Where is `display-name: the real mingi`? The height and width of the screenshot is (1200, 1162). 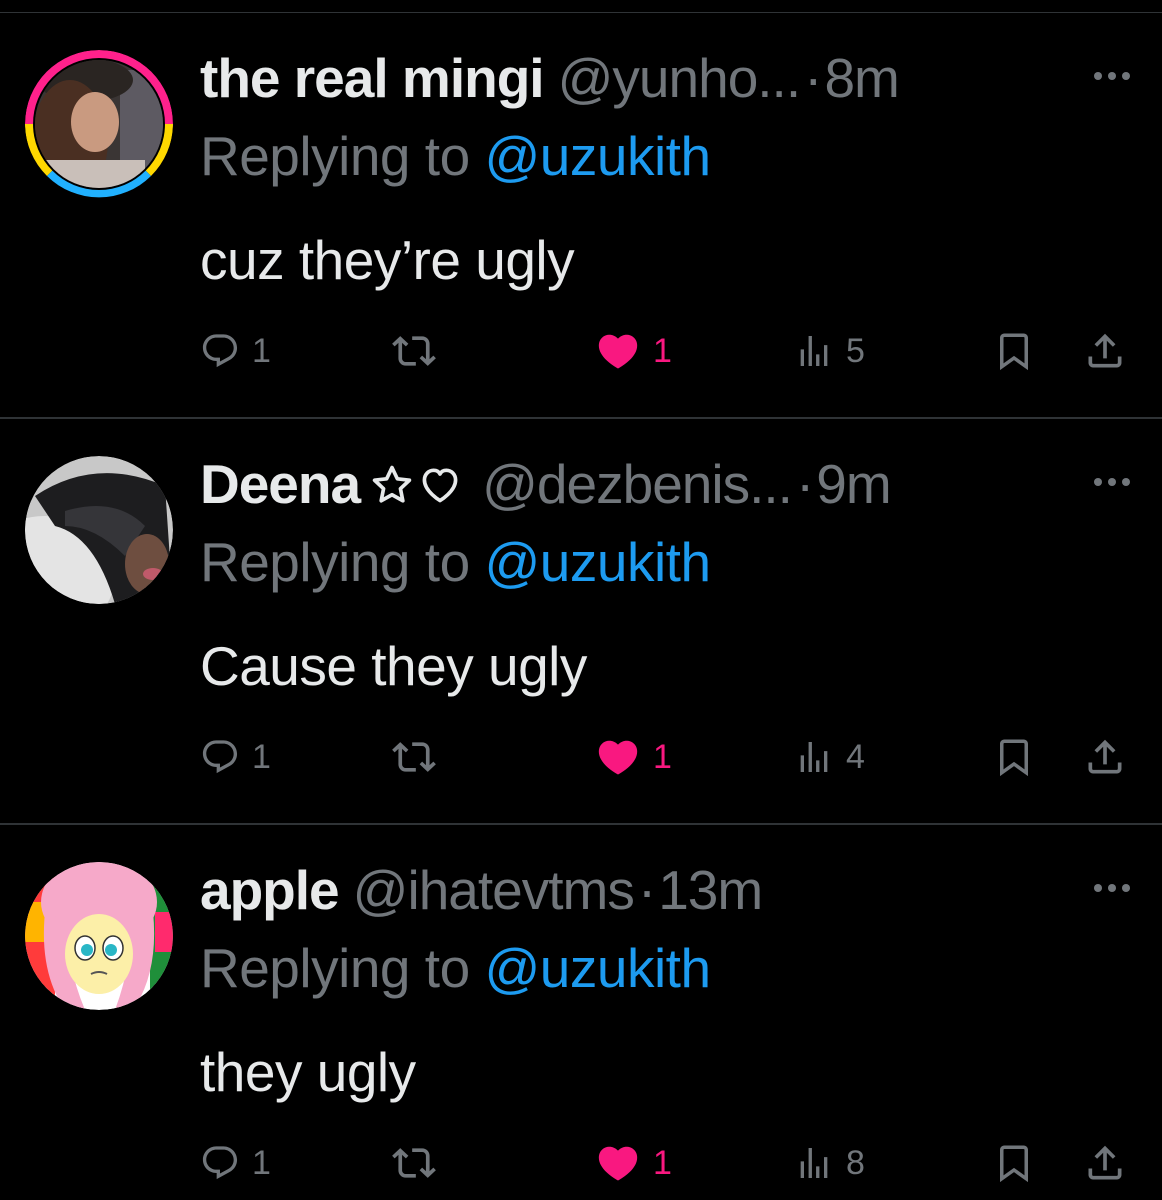
display-name: the real mingi is located at coordinates (372, 78).